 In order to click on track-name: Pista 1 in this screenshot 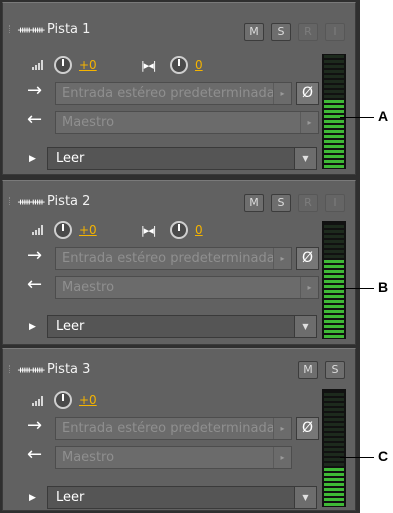, I will do `click(68, 29)`.